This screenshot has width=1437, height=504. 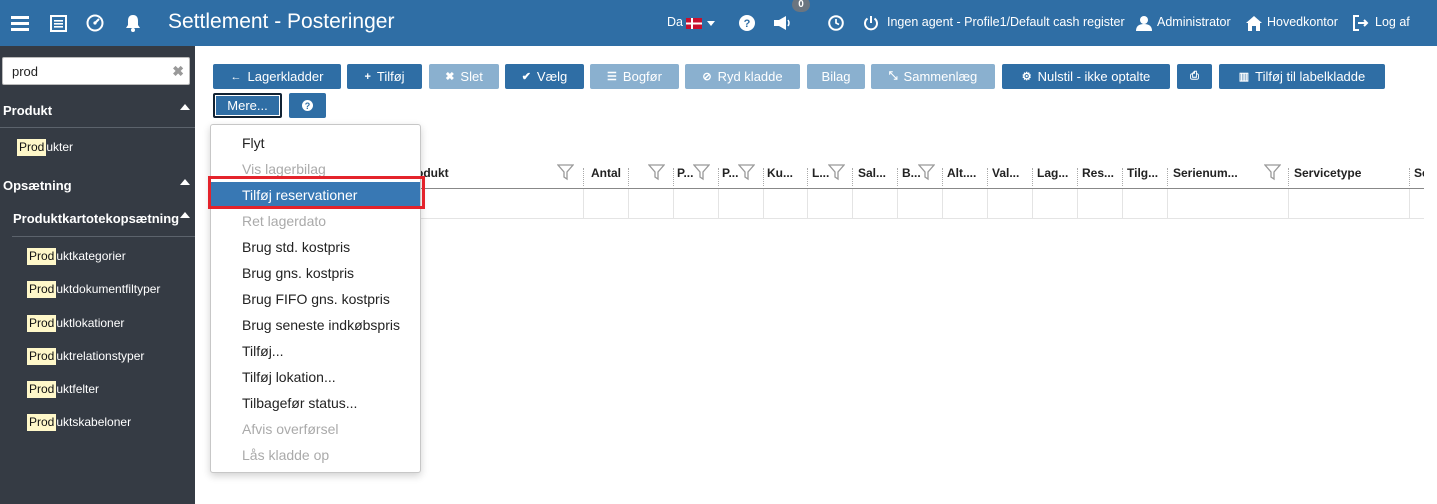 What do you see at coordinates (933, 76) in the screenshot?
I see `merge-button: ⤡ Sammenlæg` at bounding box center [933, 76].